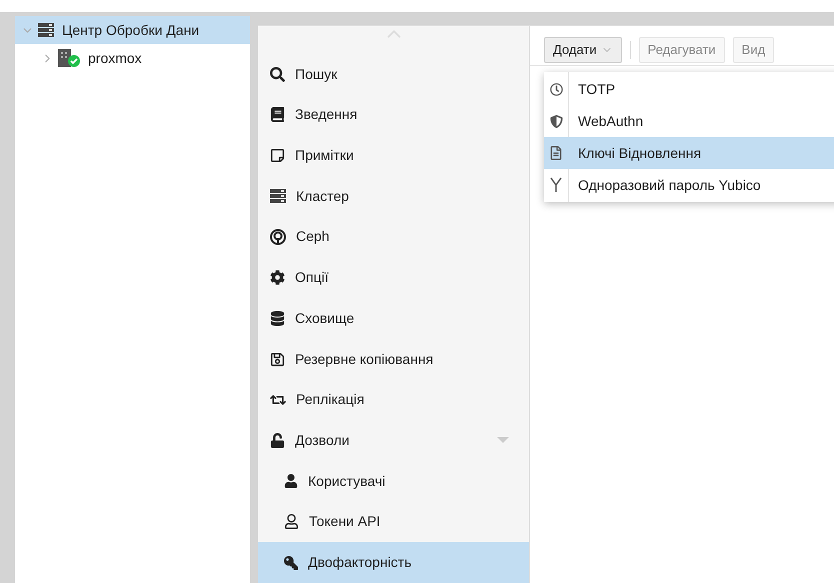 This screenshot has width=834, height=583. I want to click on settings-icon, so click(277, 278).